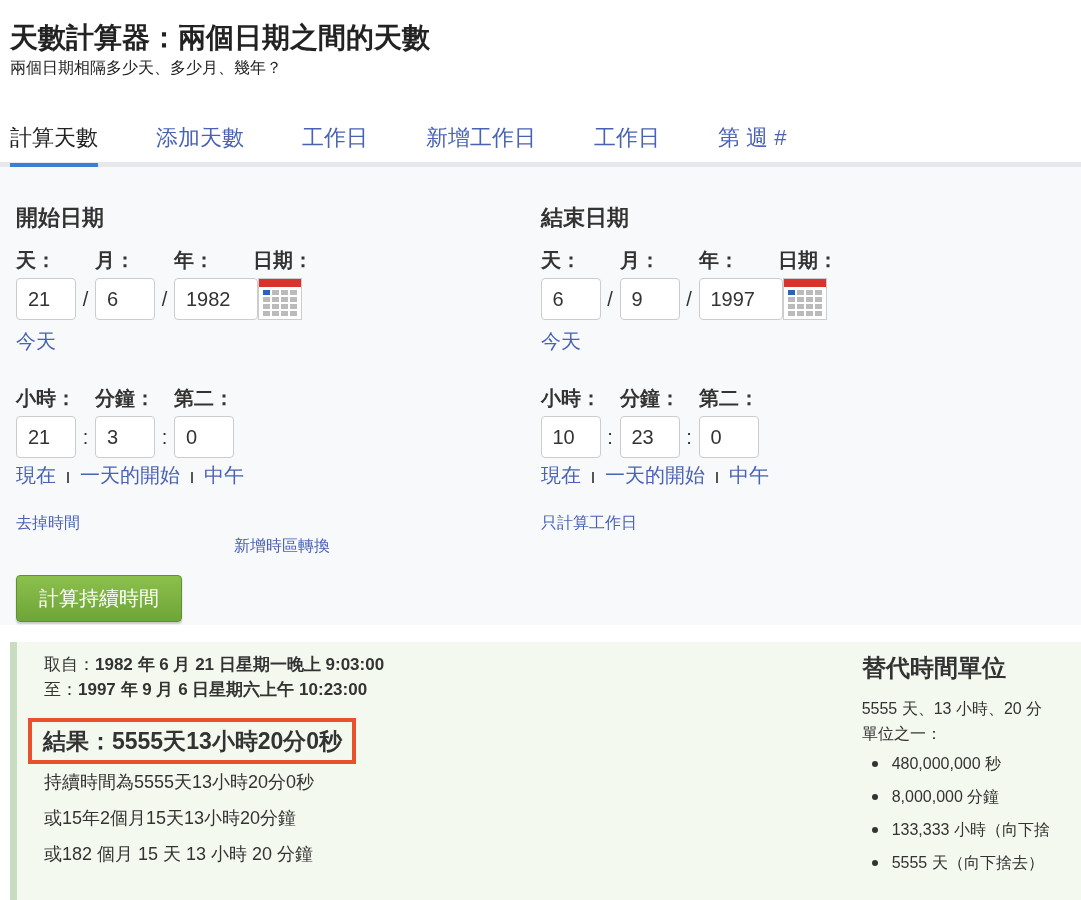 The height and width of the screenshot is (900, 1081). I want to click on minute-input: 23, so click(649, 437).